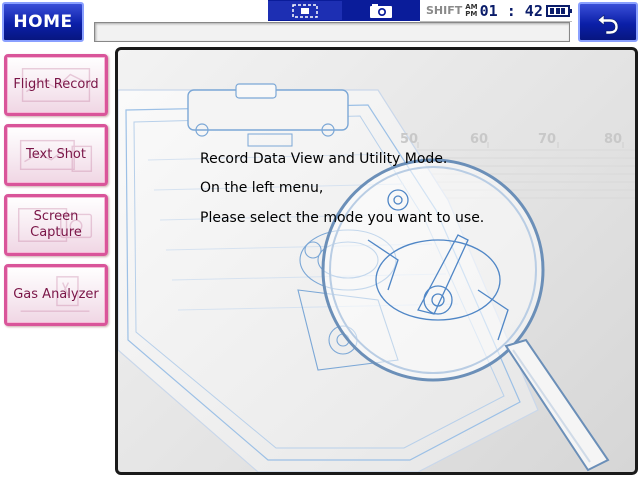 This screenshot has width=640, height=479. I want to click on ruler-tick-label: 70, so click(547, 139).